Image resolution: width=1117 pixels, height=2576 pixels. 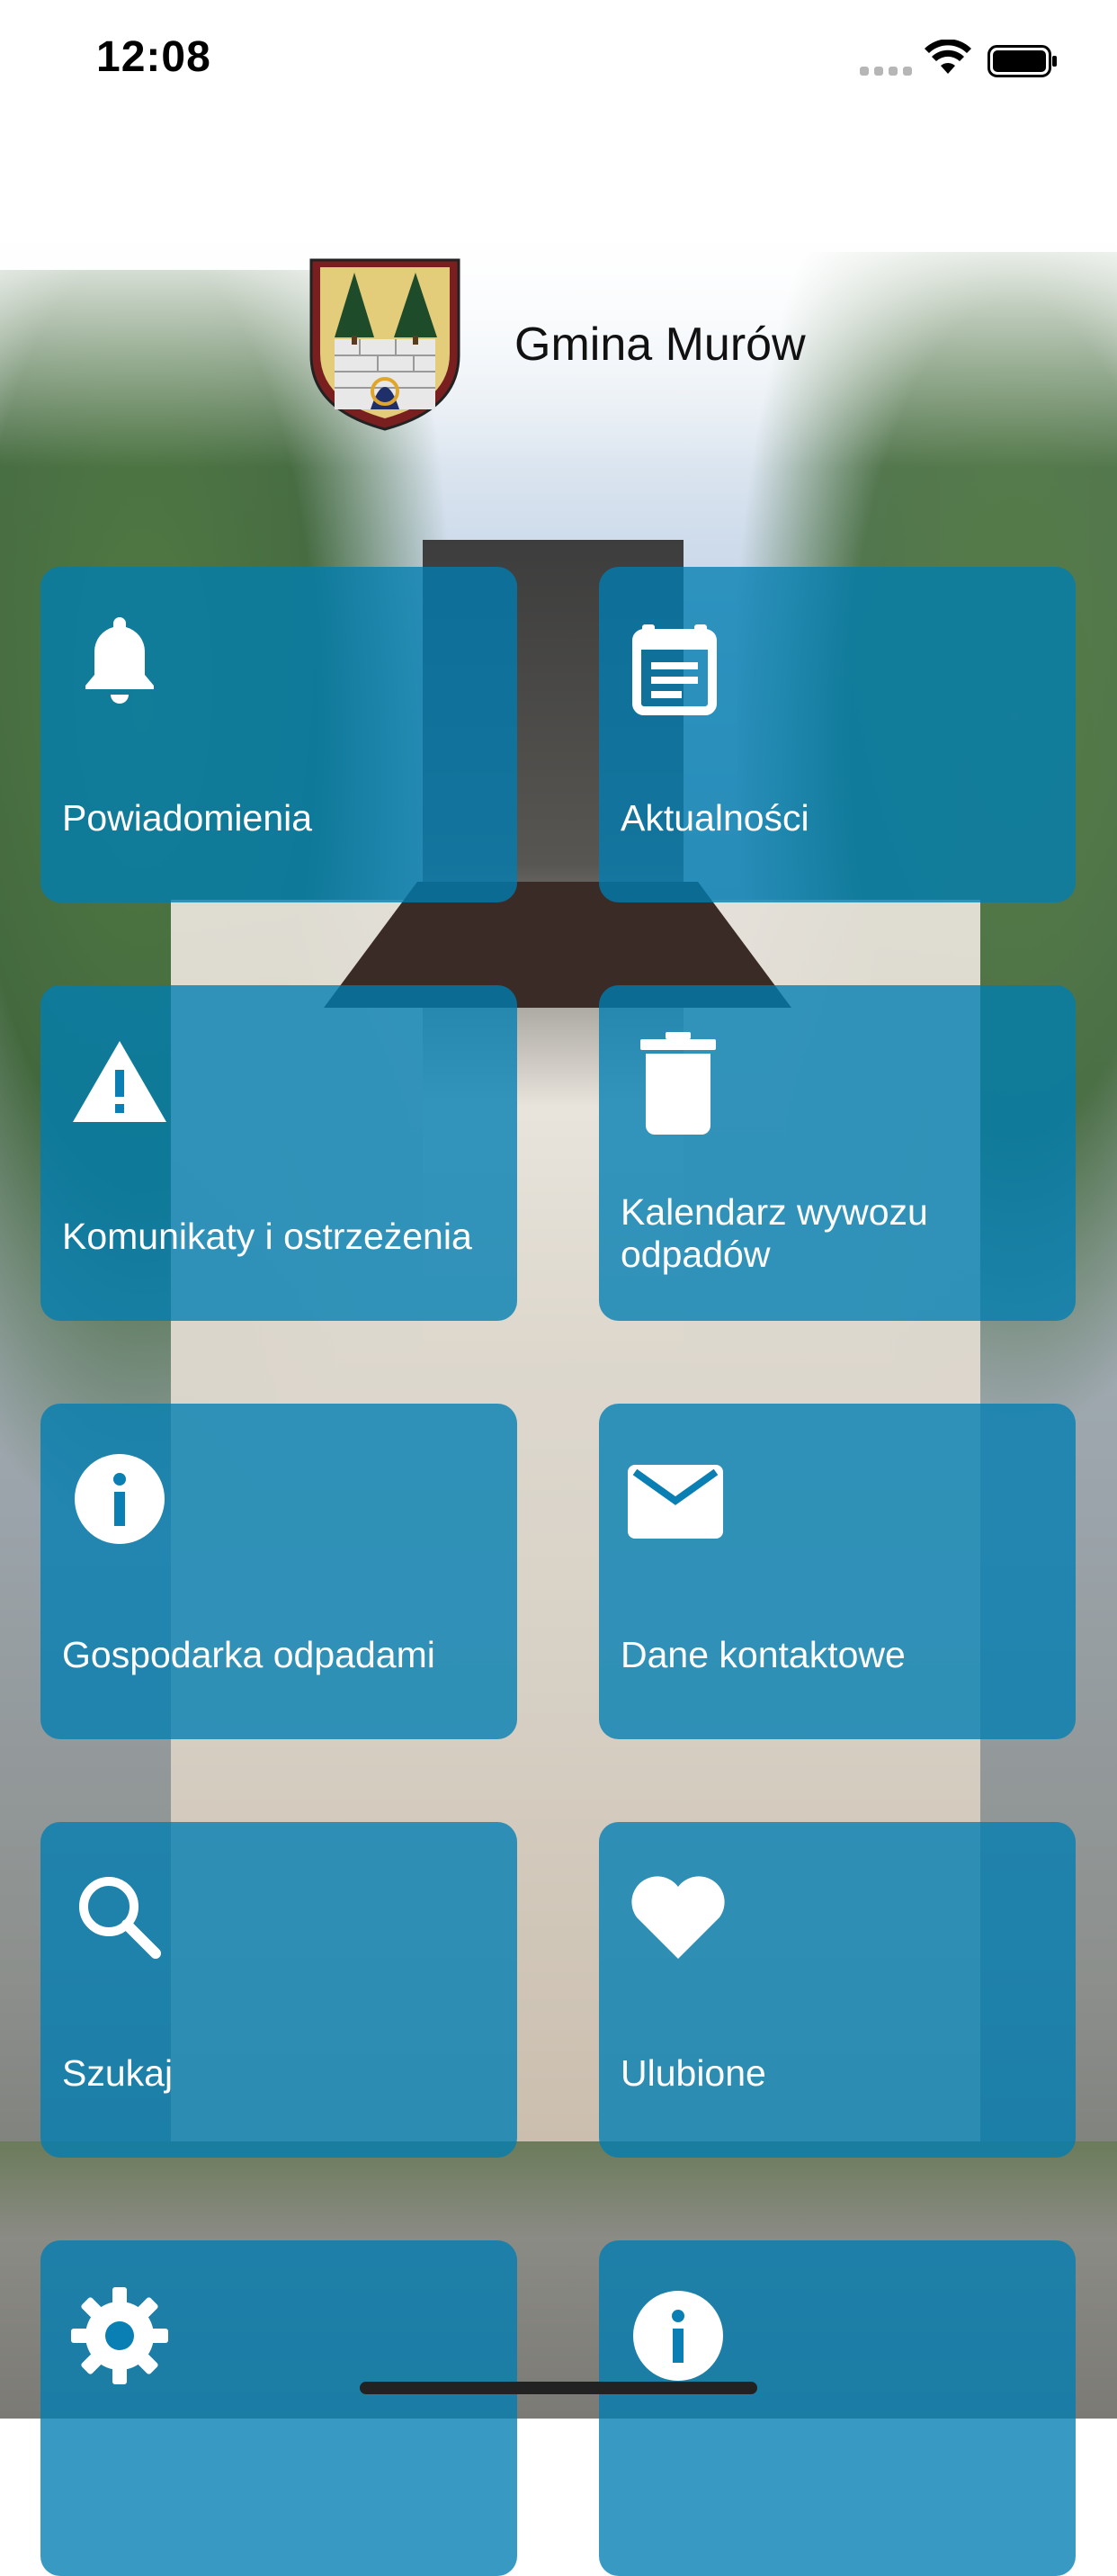 I want to click on tile-ustawienia, so click(x=278, y=2408).